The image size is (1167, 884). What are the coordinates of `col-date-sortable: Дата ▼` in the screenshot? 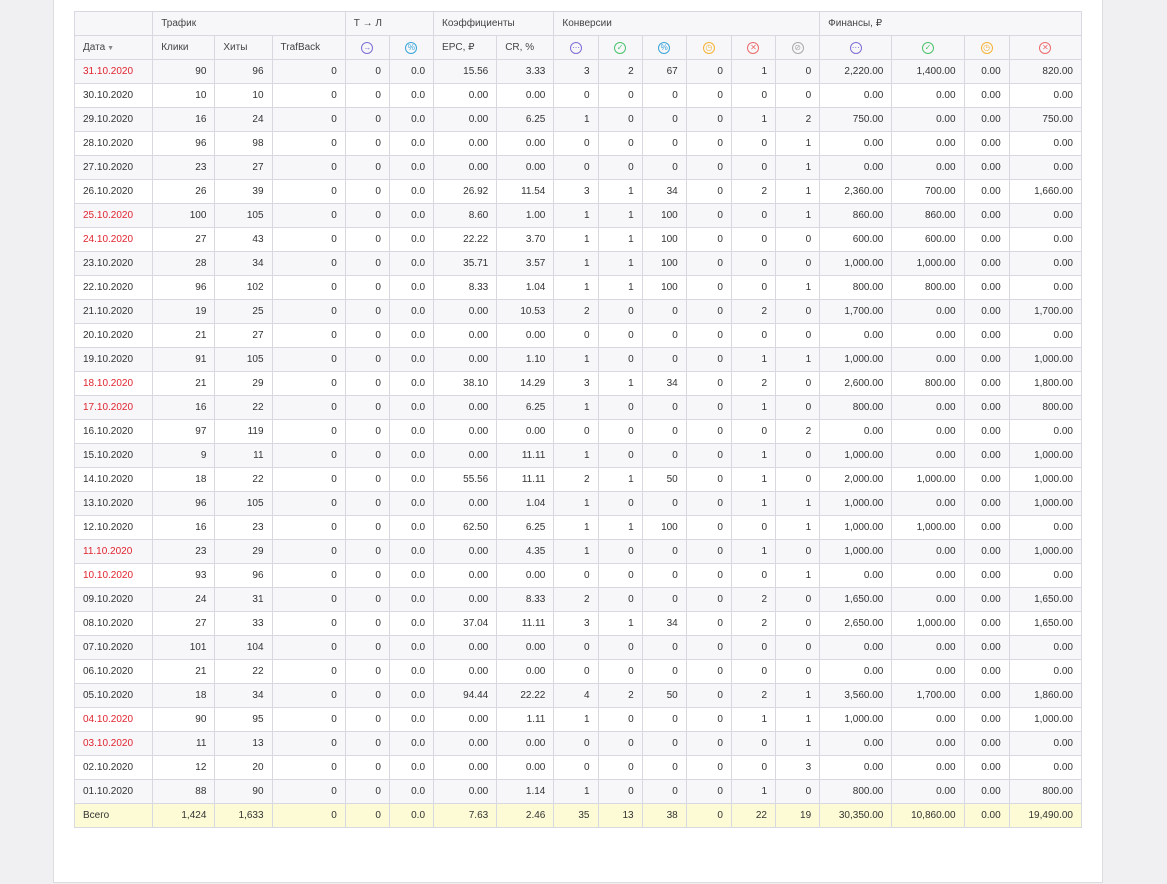 It's located at (113, 47).